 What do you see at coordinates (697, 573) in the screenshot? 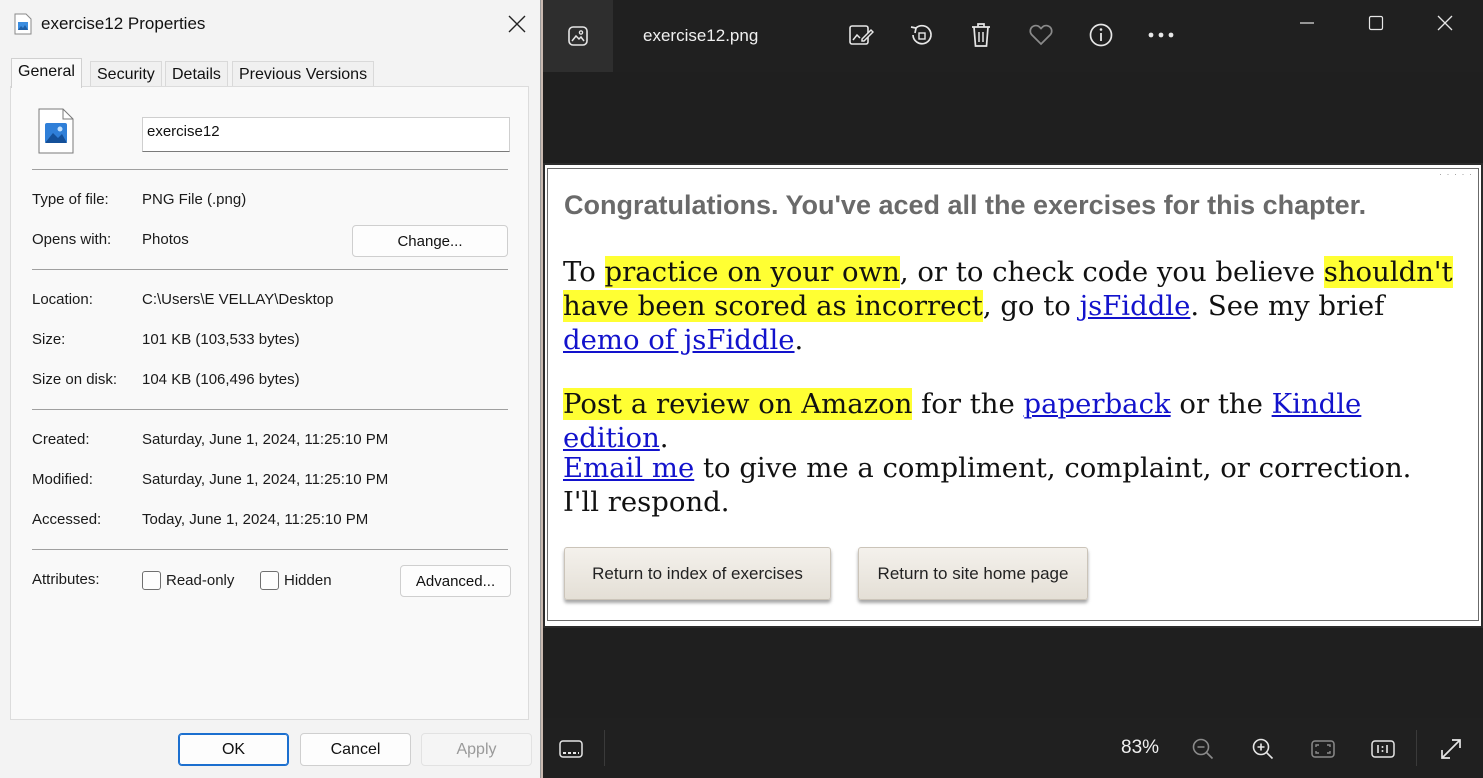
I see `return-index-button-image: Return to index of exercises` at bounding box center [697, 573].